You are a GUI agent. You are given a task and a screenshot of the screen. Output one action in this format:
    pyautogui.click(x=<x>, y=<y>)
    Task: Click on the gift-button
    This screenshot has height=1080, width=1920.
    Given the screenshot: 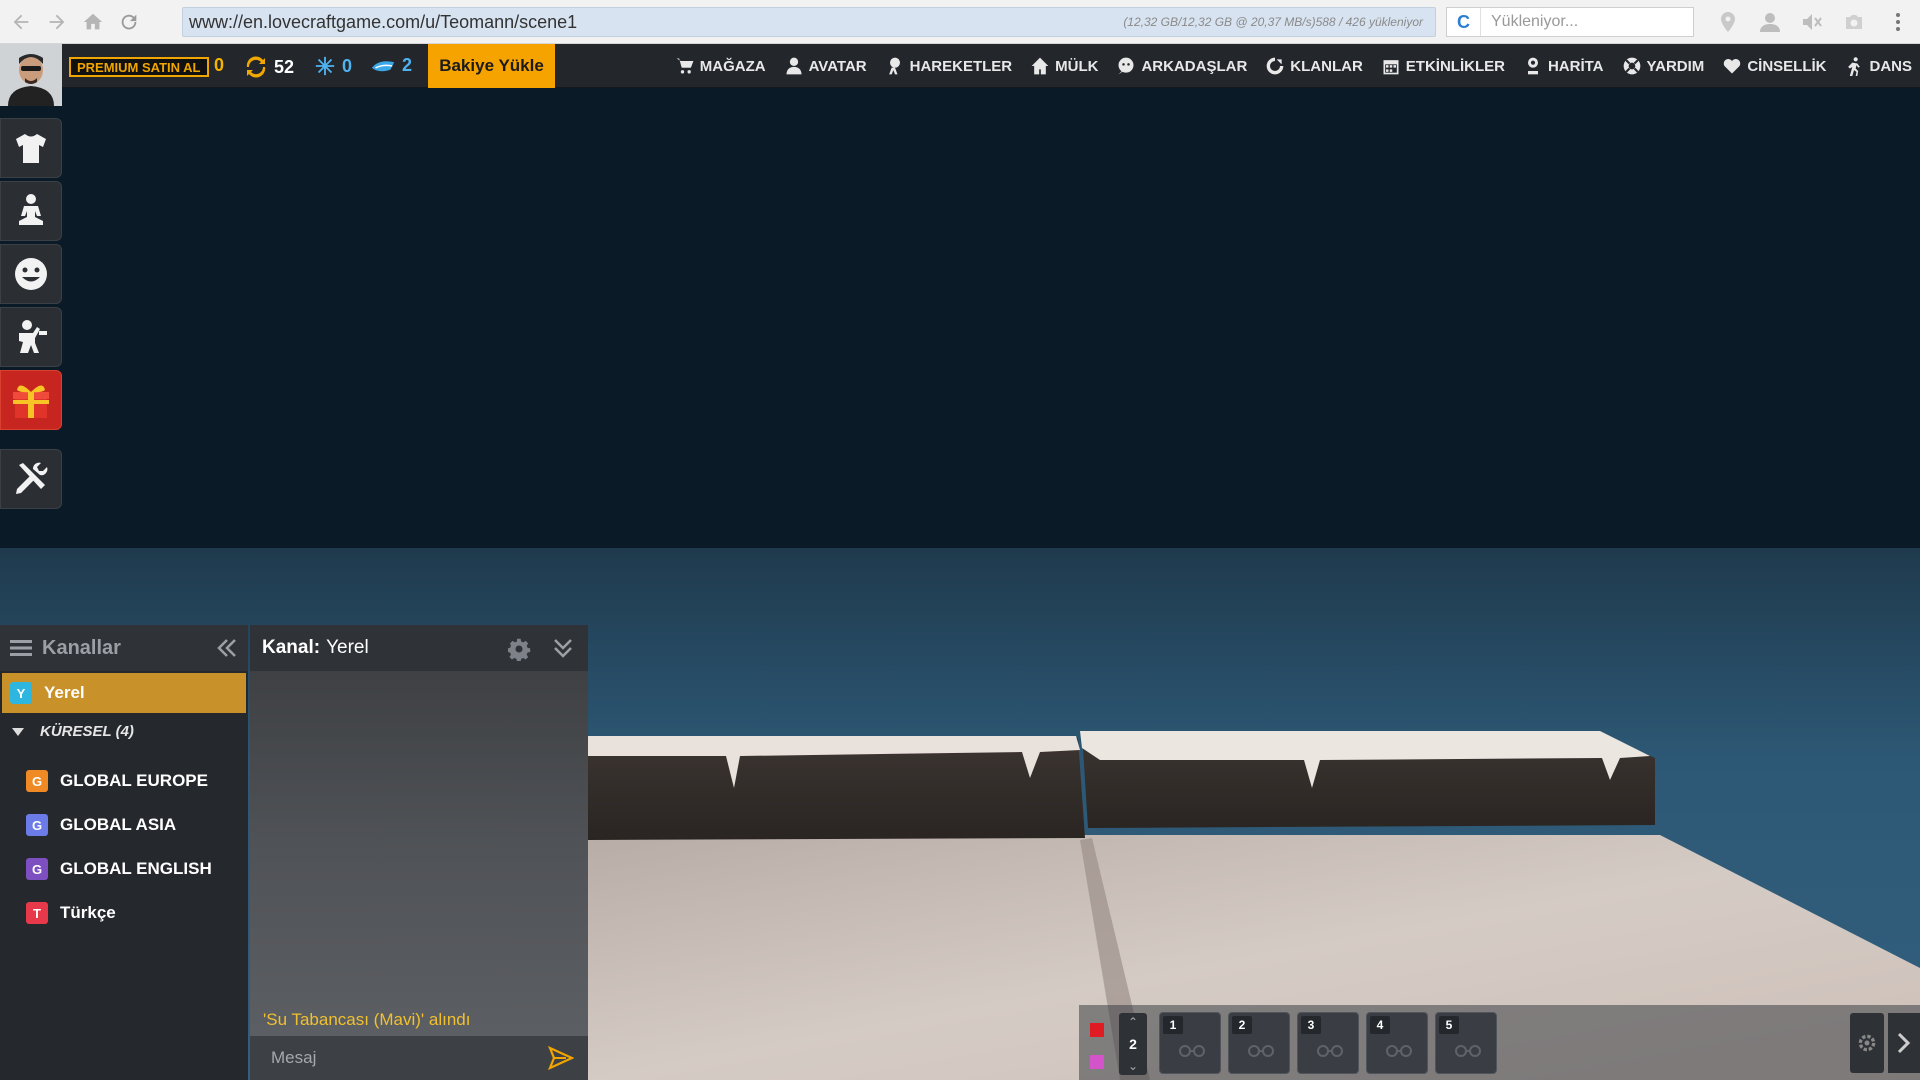 What is the action you would take?
    pyautogui.click(x=31, y=400)
    